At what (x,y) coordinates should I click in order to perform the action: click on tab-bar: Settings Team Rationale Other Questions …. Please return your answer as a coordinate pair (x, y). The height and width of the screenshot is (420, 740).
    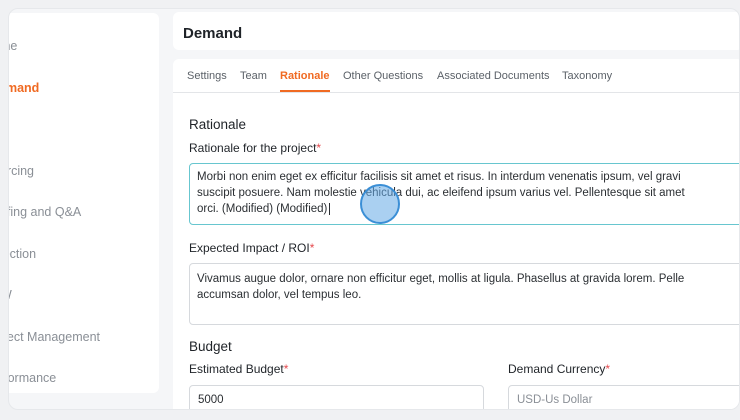
    Looking at the image, I should click on (456, 76).